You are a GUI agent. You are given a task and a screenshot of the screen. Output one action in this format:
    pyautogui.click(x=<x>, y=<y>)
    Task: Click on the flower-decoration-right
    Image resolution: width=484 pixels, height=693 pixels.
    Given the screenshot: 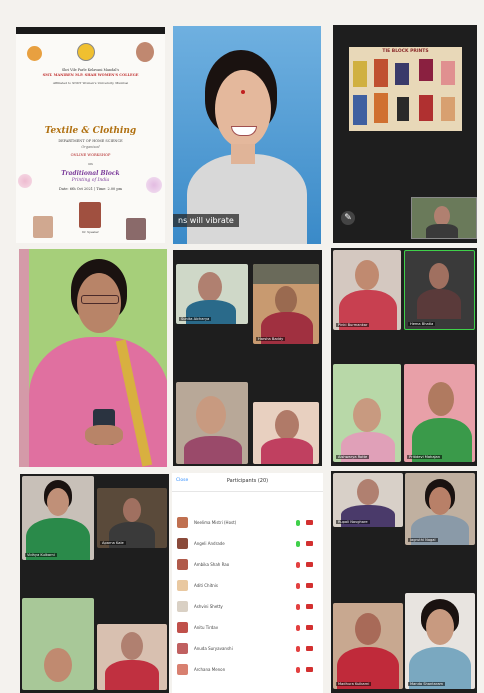 What is the action you would take?
    pyautogui.click(x=154, y=185)
    